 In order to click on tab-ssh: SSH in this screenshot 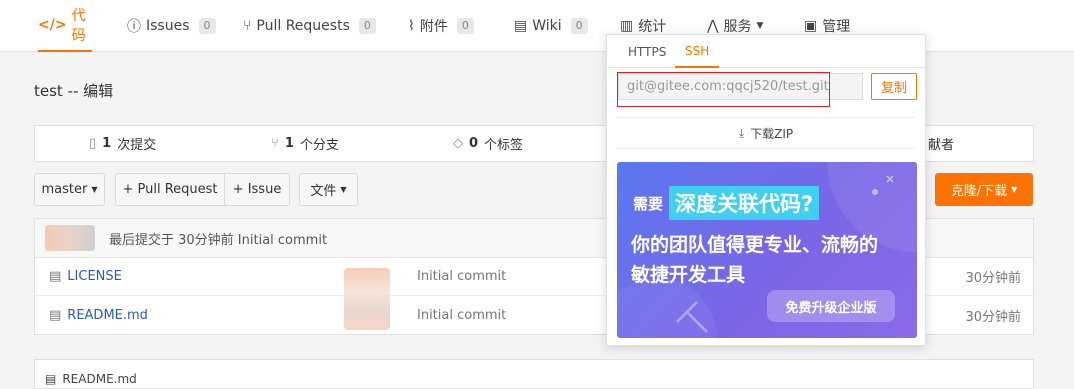, I will do `click(697, 51)`.